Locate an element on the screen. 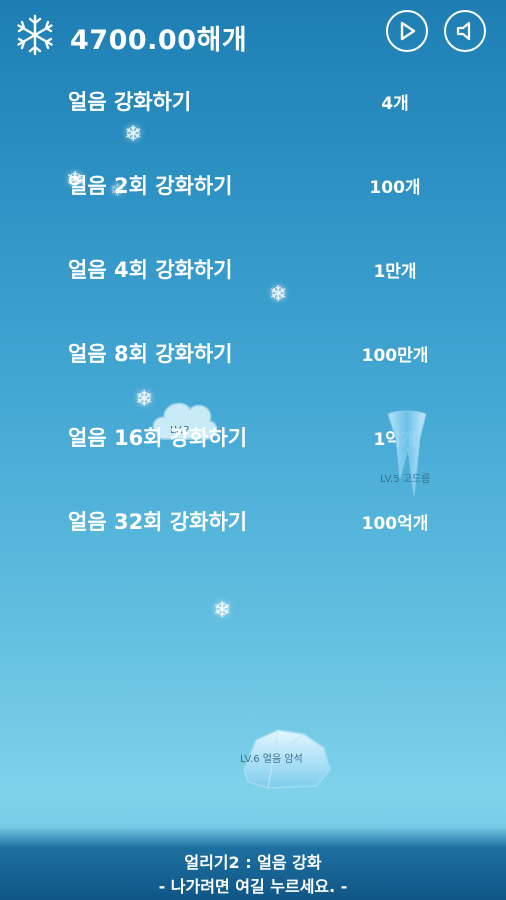 This screenshot has height=900, width=506. icicle-item is located at coordinates (407, 454).